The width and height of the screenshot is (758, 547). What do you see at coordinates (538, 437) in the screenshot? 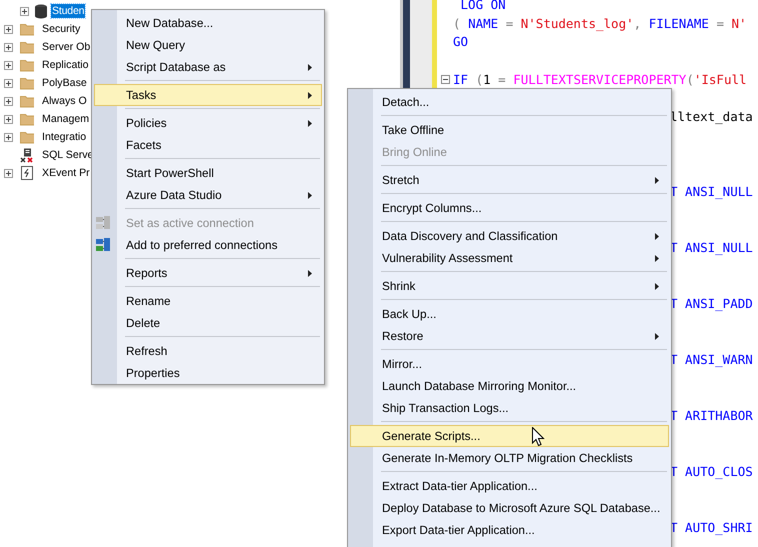
I see `mouse-pointer-icon` at bounding box center [538, 437].